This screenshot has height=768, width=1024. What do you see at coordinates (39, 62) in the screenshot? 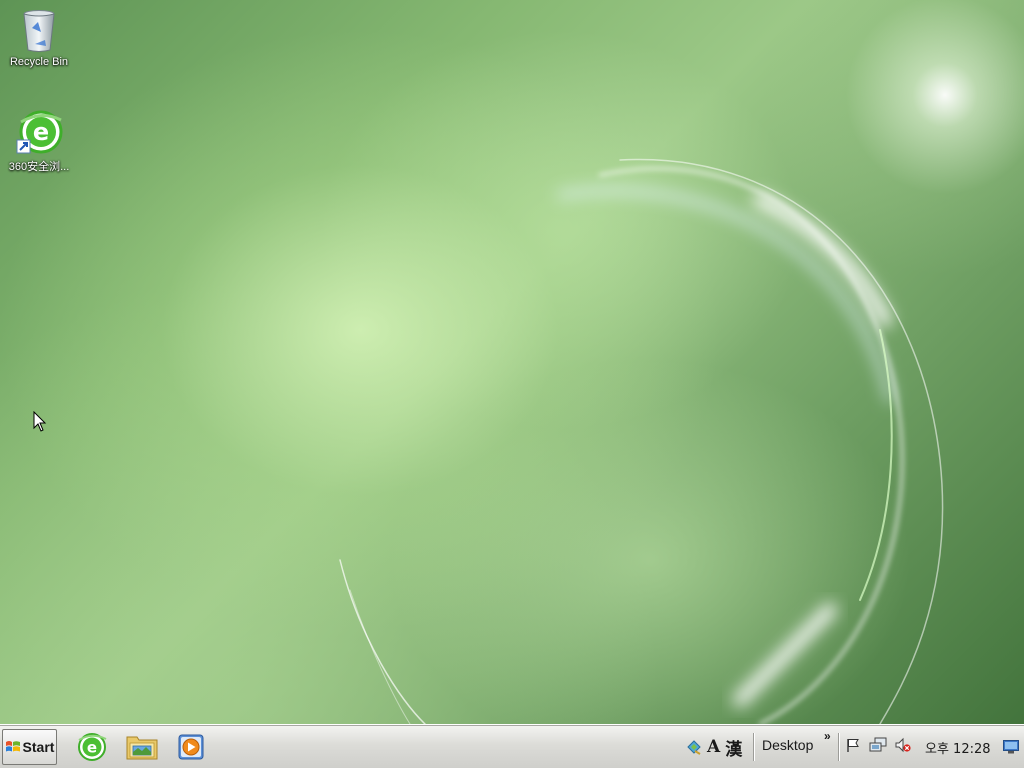
I see `desktop-icon-label: Recycle Bin` at bounding box center [39, 62].